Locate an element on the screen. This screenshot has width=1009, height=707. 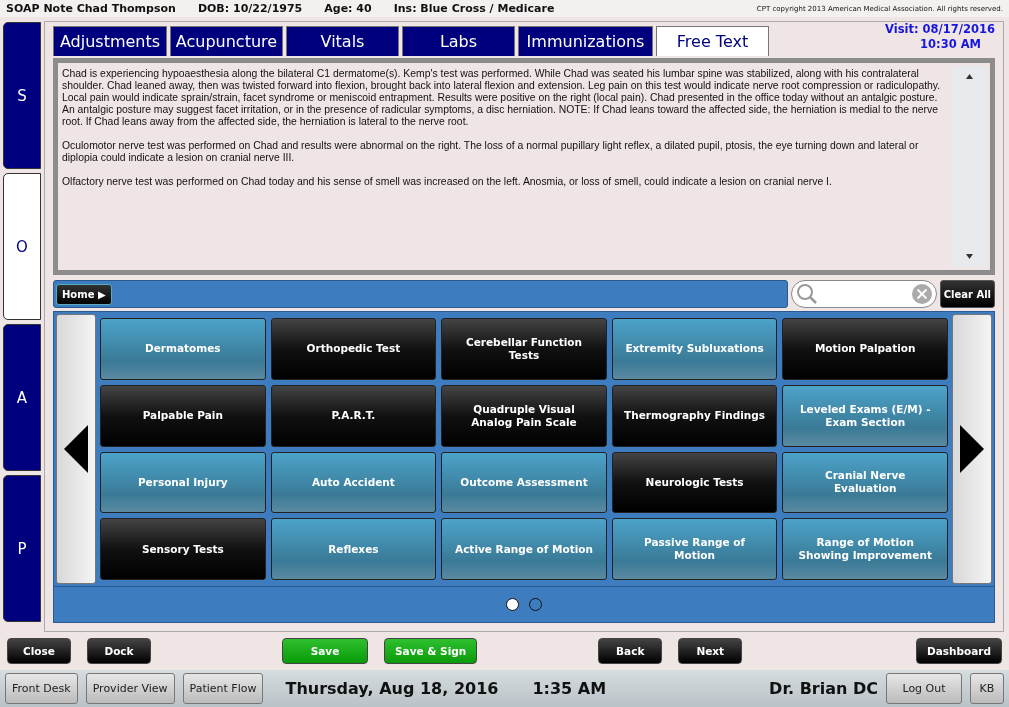
home-button: Home ▶ is located at coordinates (84, 294).